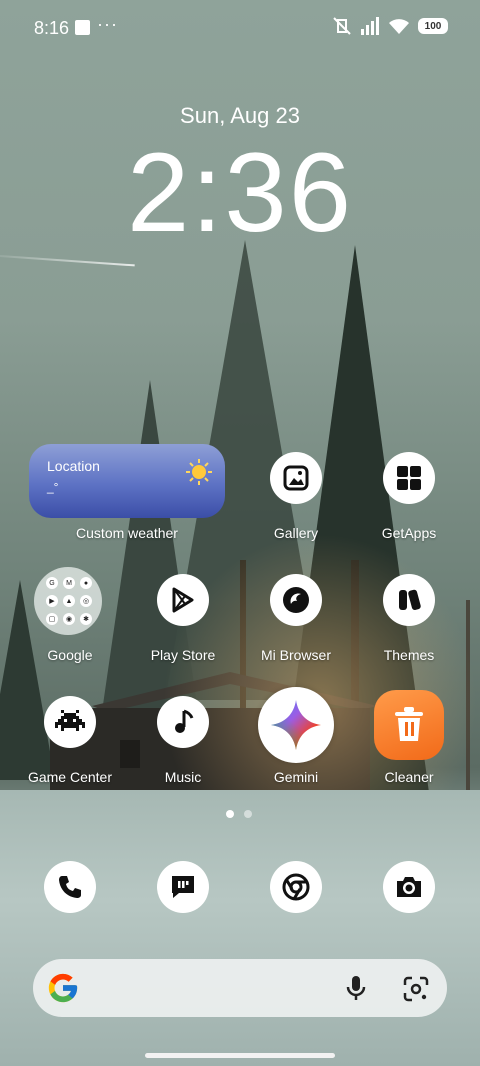  What do you see at coordinates (296, 533) in the screenshot?
I see `gallery-label: Gallery` at bounding box center [296, 533].